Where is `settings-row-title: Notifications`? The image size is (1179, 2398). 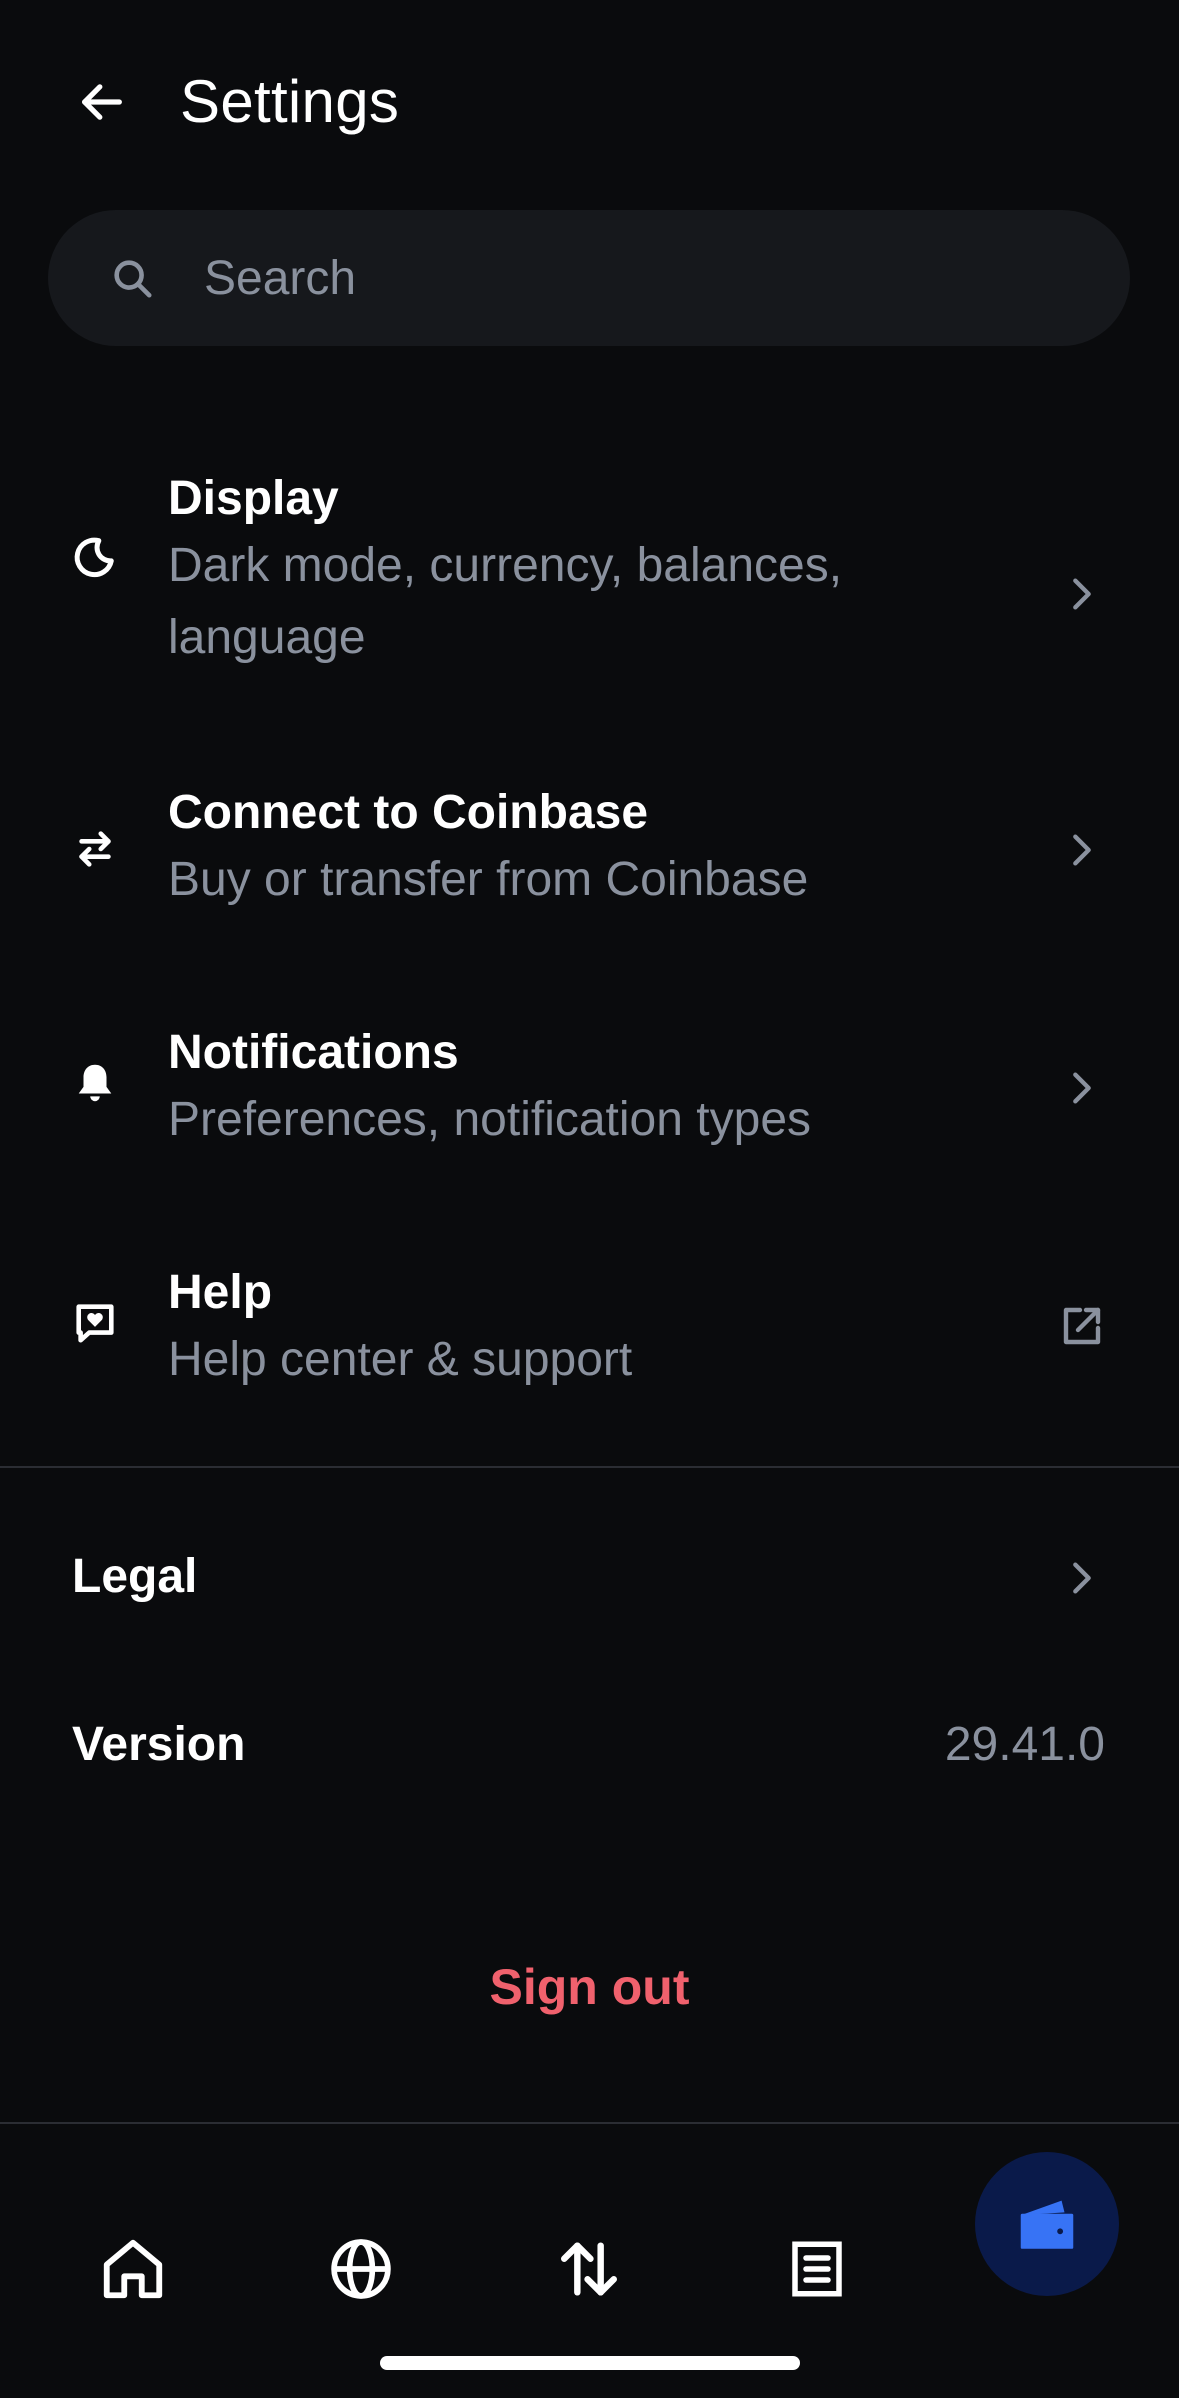 settings-row-title: Notifications is located at coordinates (313, 1052).